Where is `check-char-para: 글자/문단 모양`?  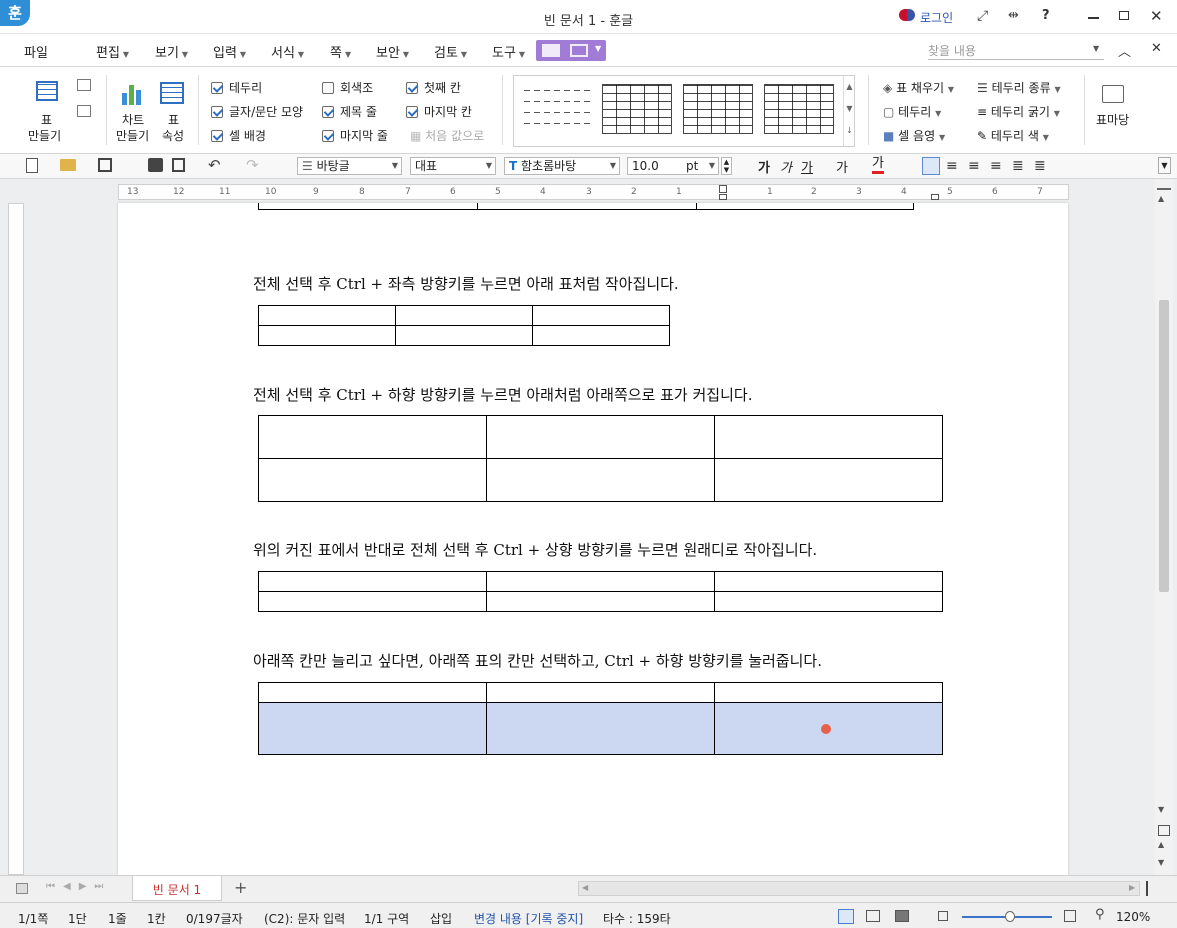 check-char-para: 글자/문단 모양 is located at coordinates (257, 111).